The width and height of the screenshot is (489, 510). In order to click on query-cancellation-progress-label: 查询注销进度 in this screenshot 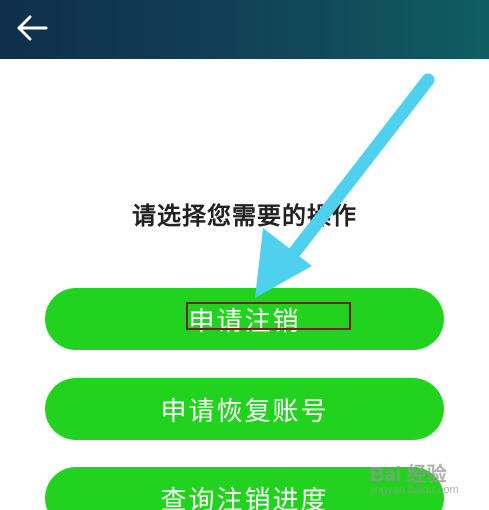, I will do `click(244, 497)`.